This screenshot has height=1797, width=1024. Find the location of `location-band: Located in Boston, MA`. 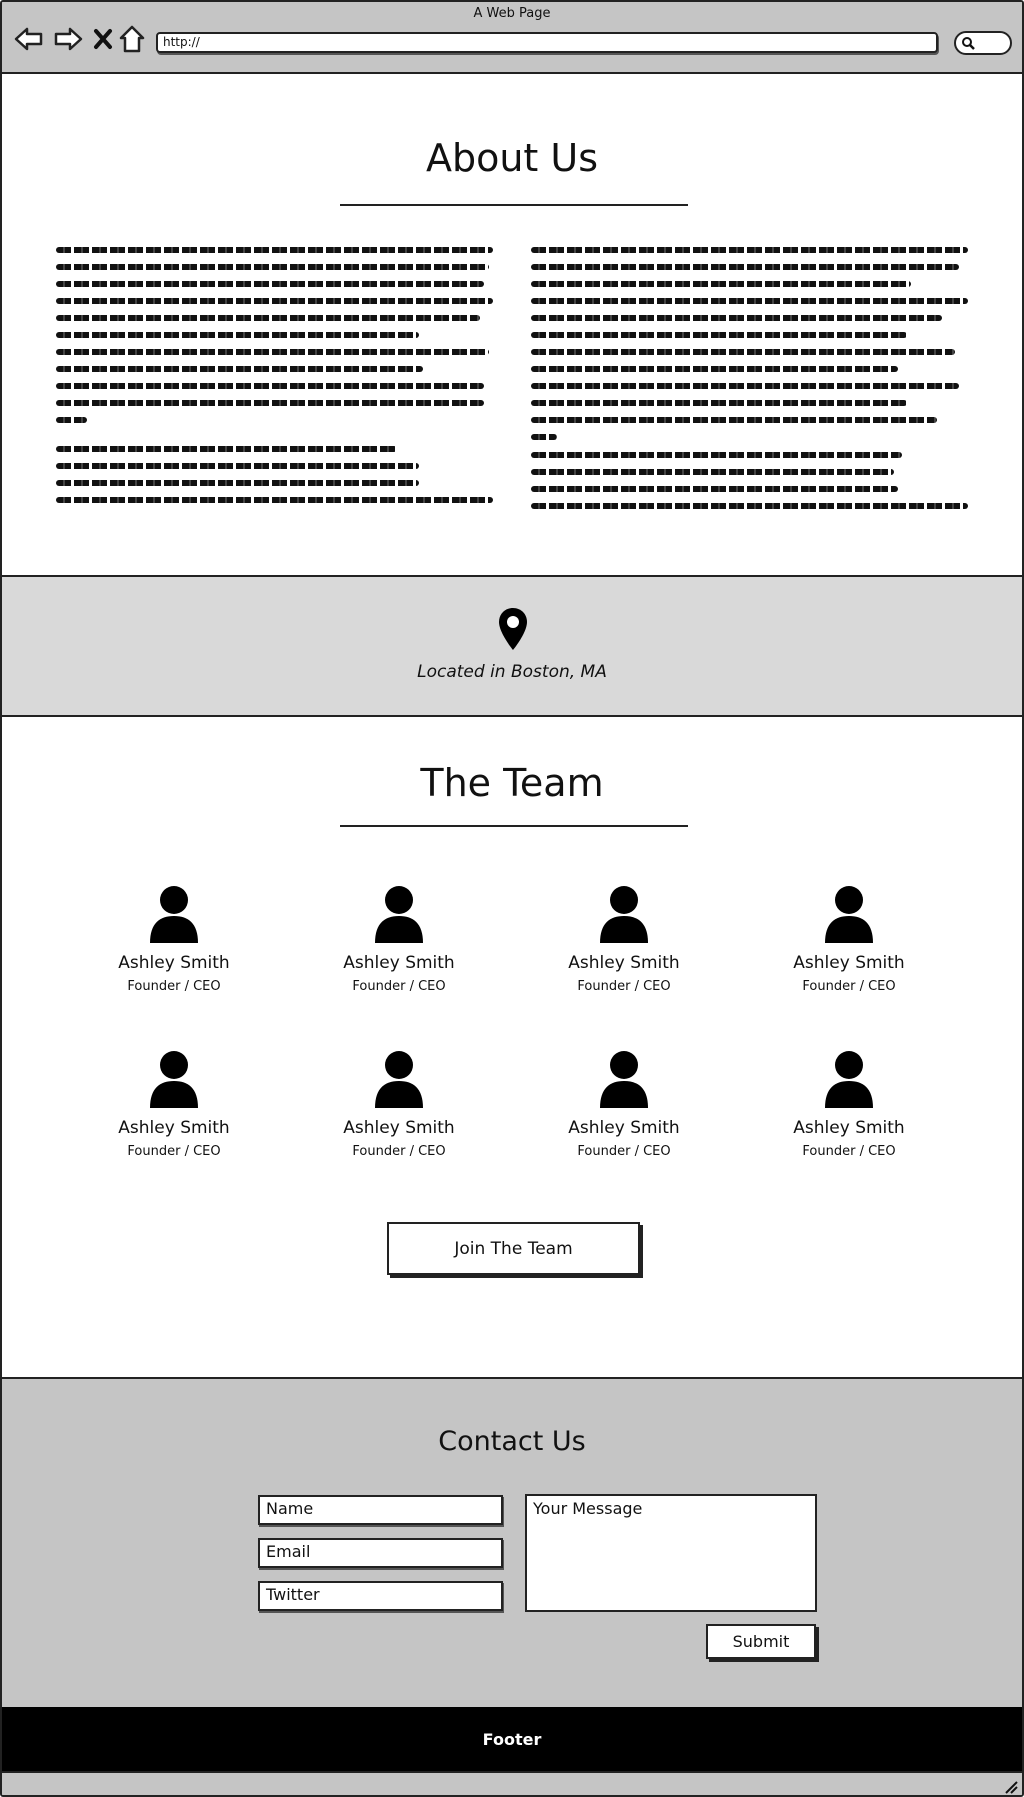

location-band: Located in Boston, MA is located at coordinates (512, 647).